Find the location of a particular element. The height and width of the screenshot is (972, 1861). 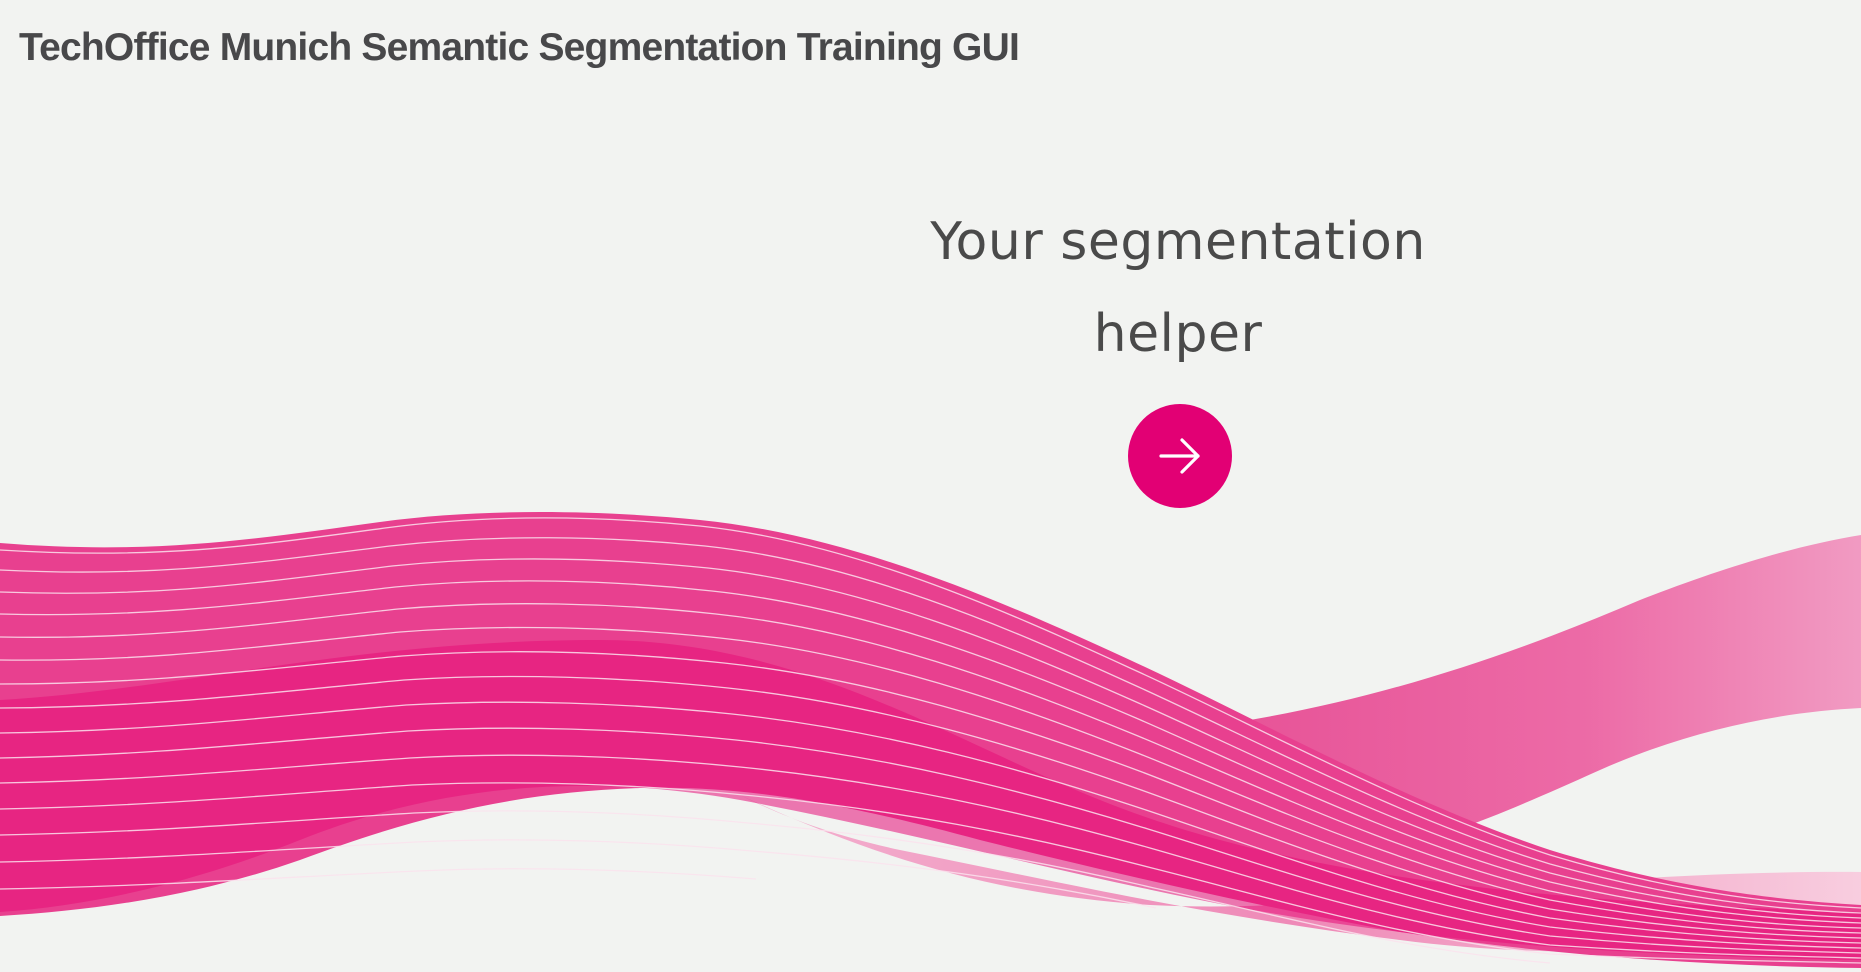

arrow-right-icon is located at coordinates (1179, 456).